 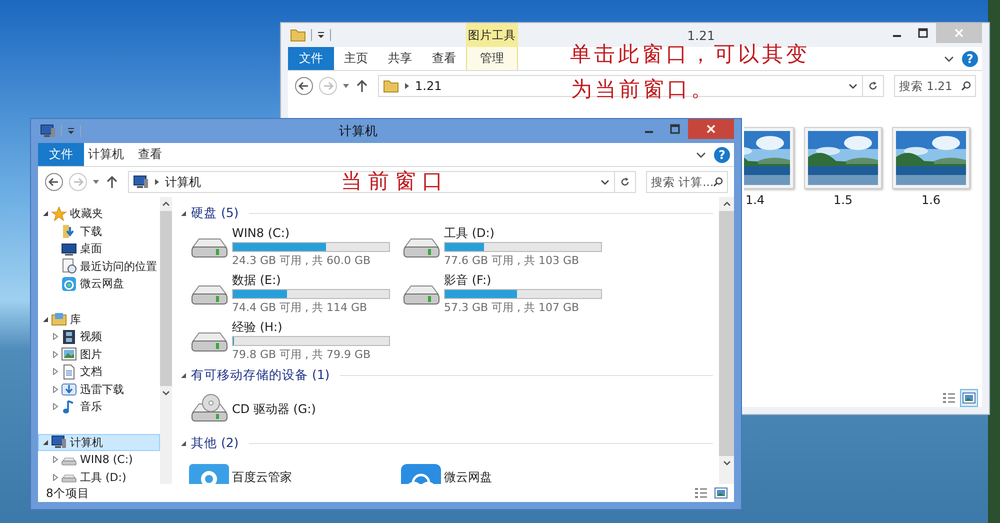 I want to click on drive-name: 影音 (F:), so click(x=523, y=279).